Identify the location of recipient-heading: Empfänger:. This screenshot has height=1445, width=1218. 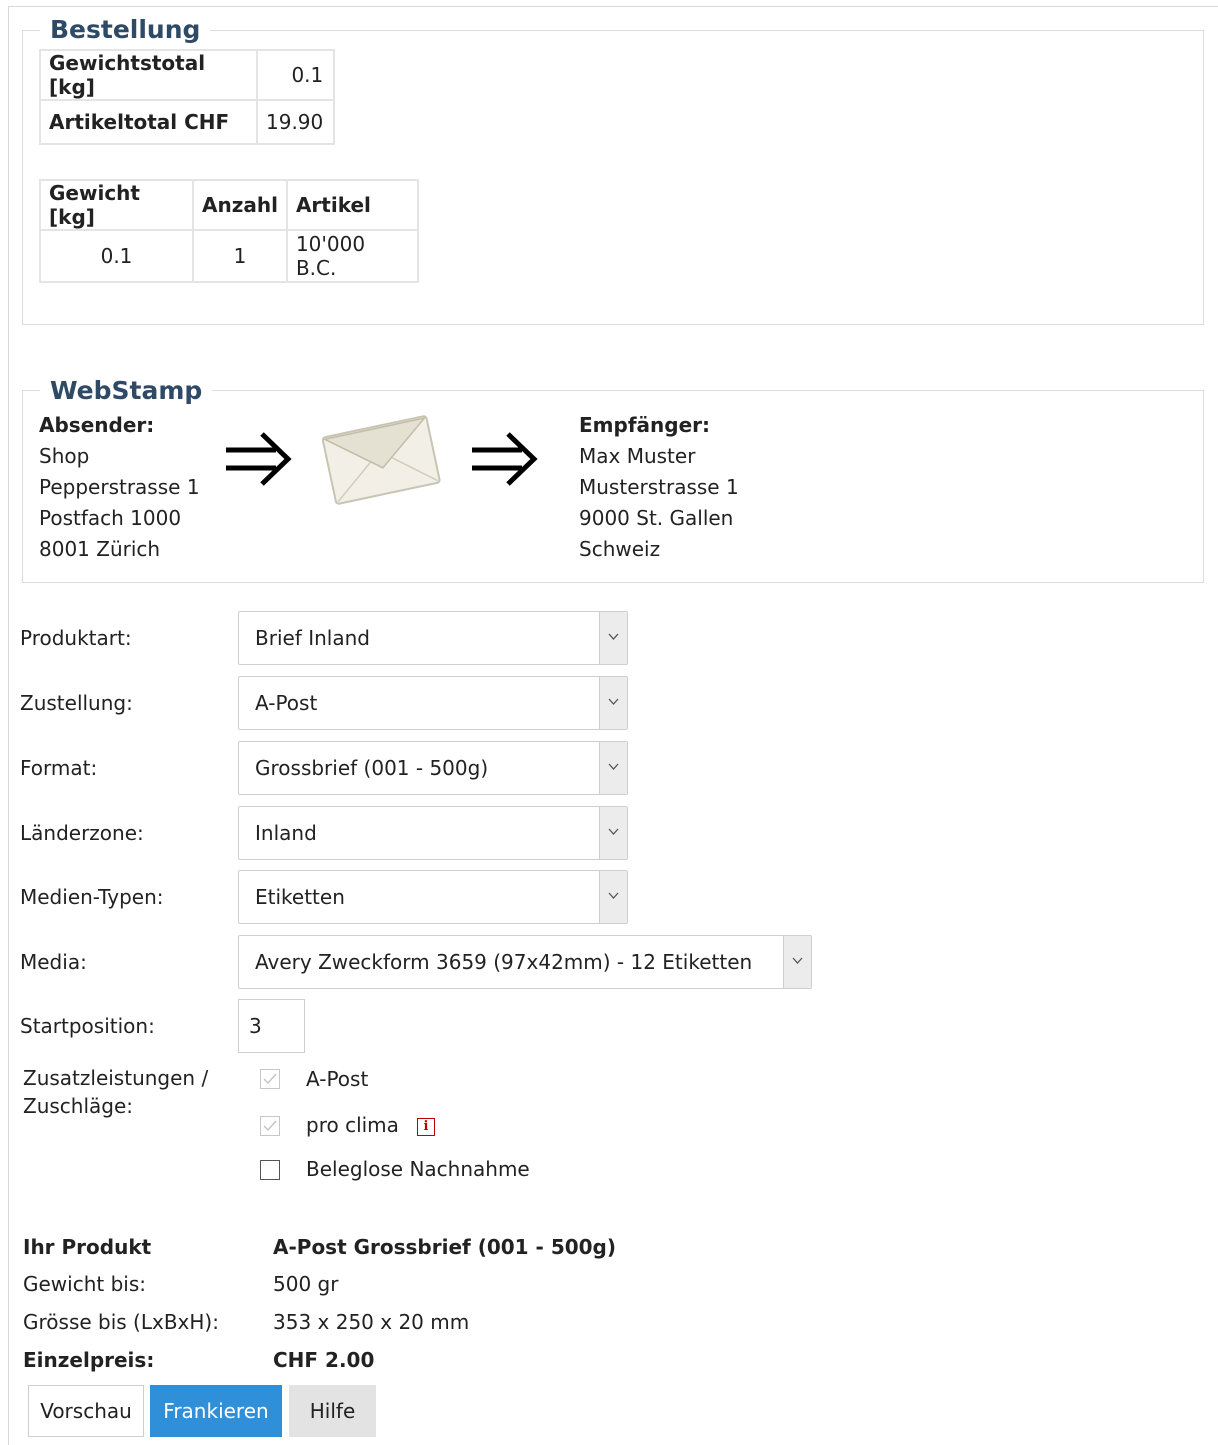
(644, 425).